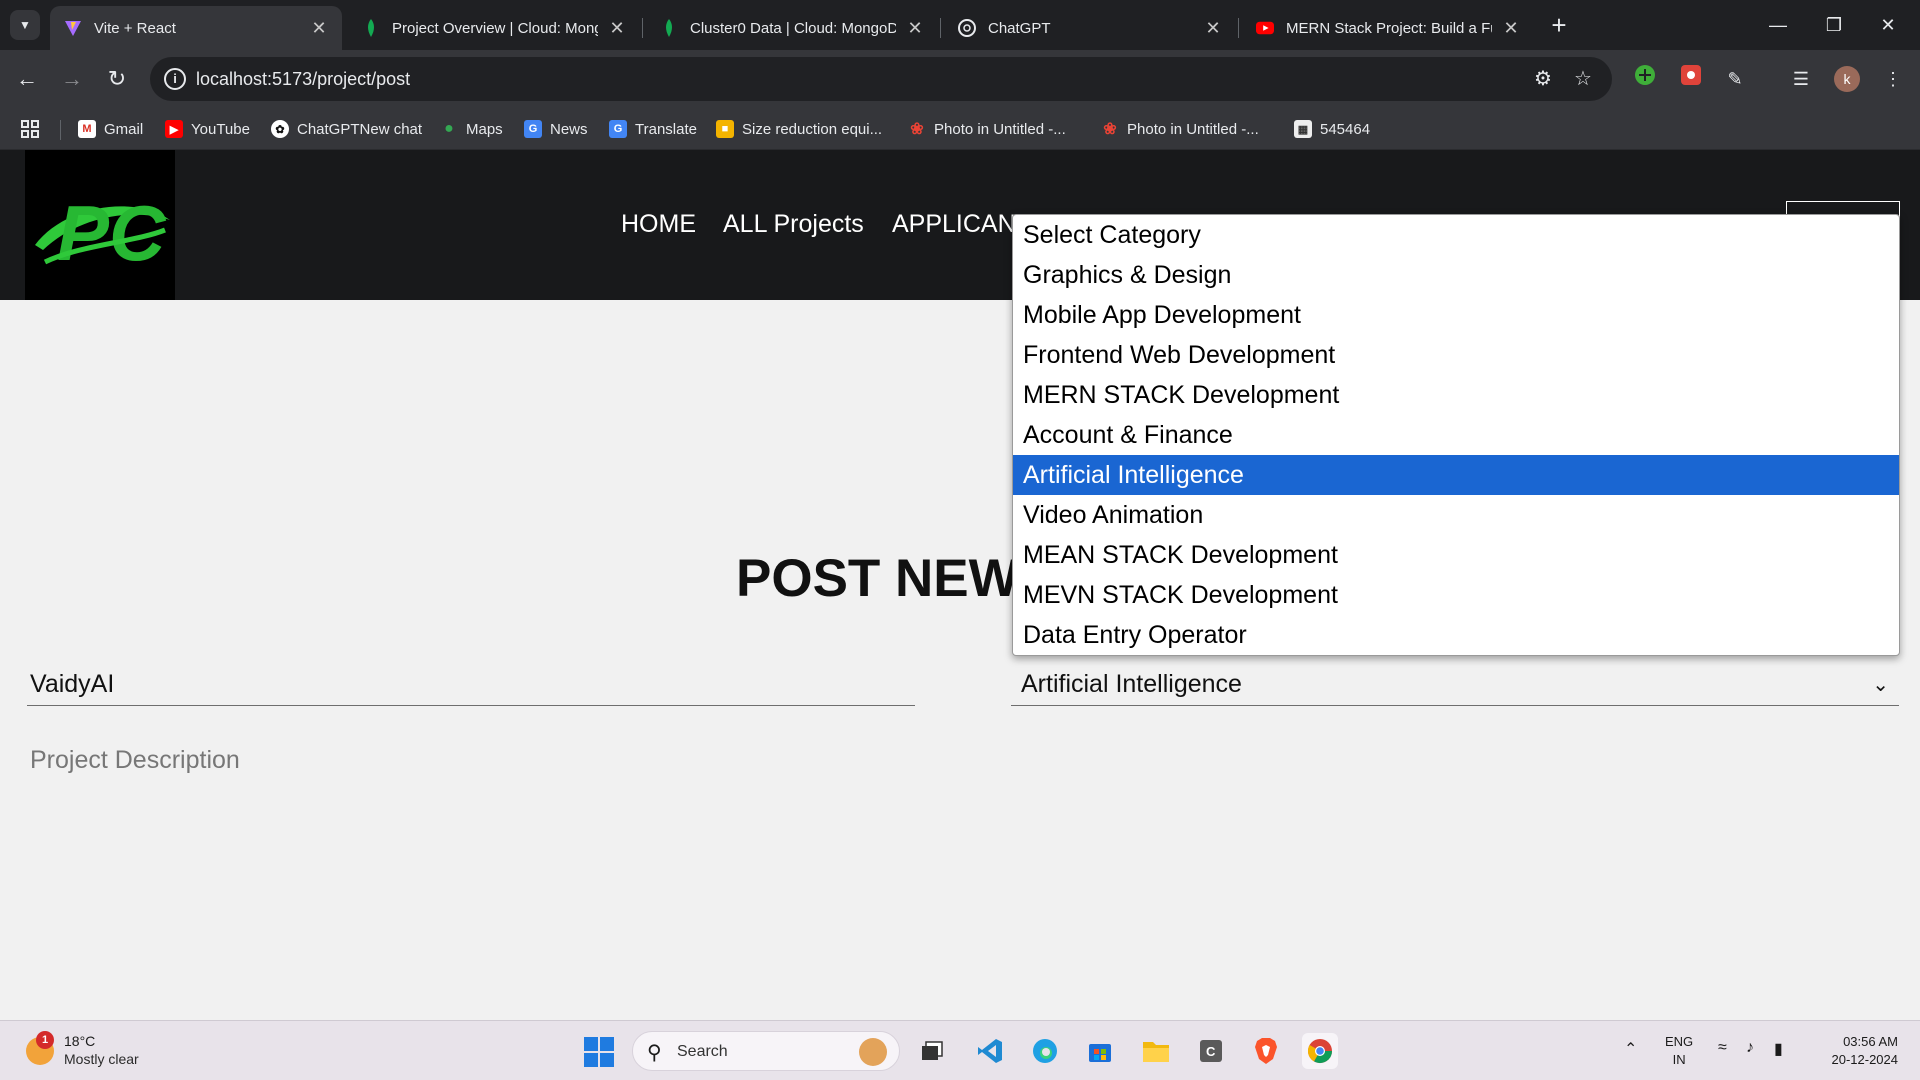 The image size is (1920, 1080). I want to click on bookmarks-divider, so click(60, 130).